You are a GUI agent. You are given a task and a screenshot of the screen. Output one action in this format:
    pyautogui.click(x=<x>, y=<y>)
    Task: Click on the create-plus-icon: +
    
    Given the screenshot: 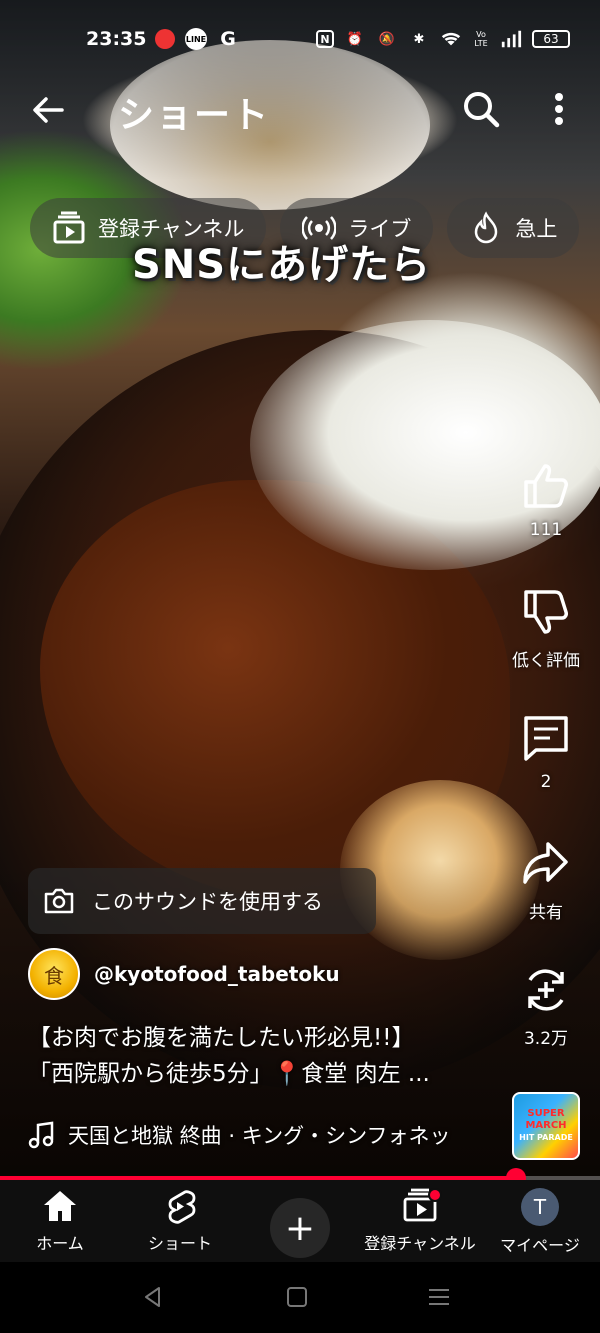 What is the action you would take?
    pyautogui.click(x=300, y=1228)
    